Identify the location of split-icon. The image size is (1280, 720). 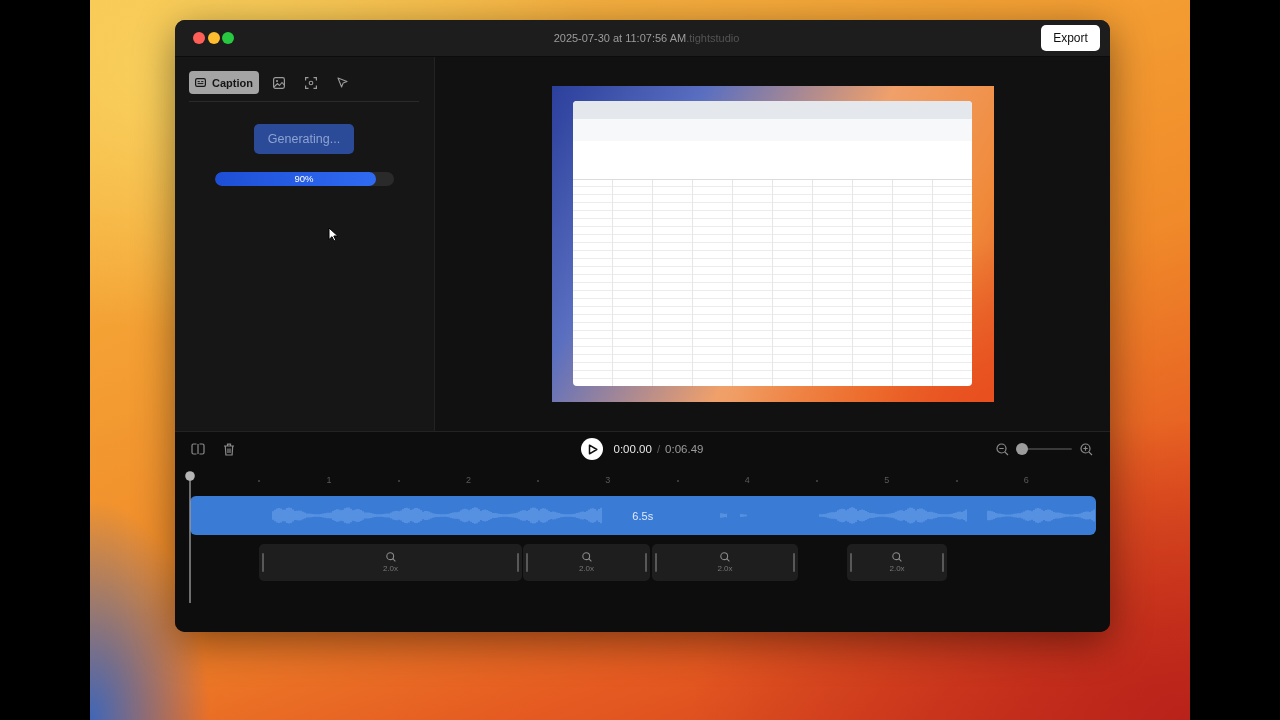
(198, 449).